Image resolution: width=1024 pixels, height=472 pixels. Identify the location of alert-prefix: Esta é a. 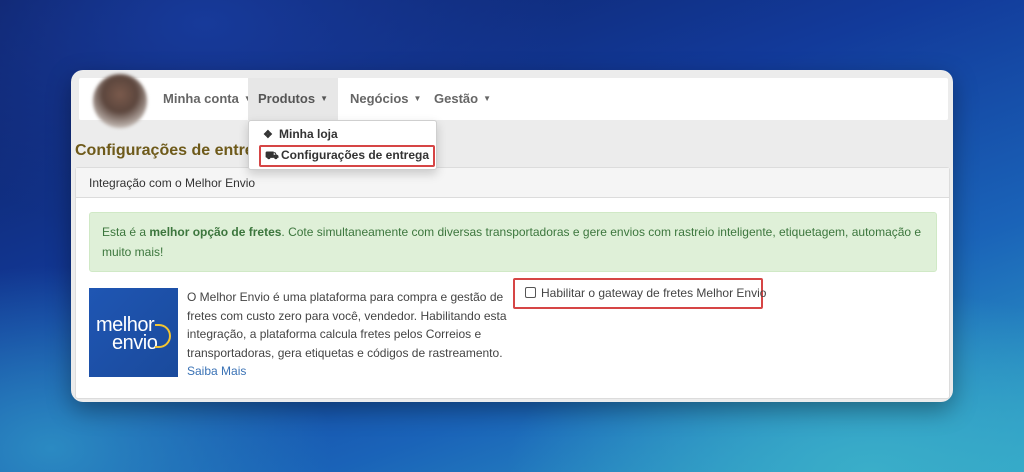
(126, 232).